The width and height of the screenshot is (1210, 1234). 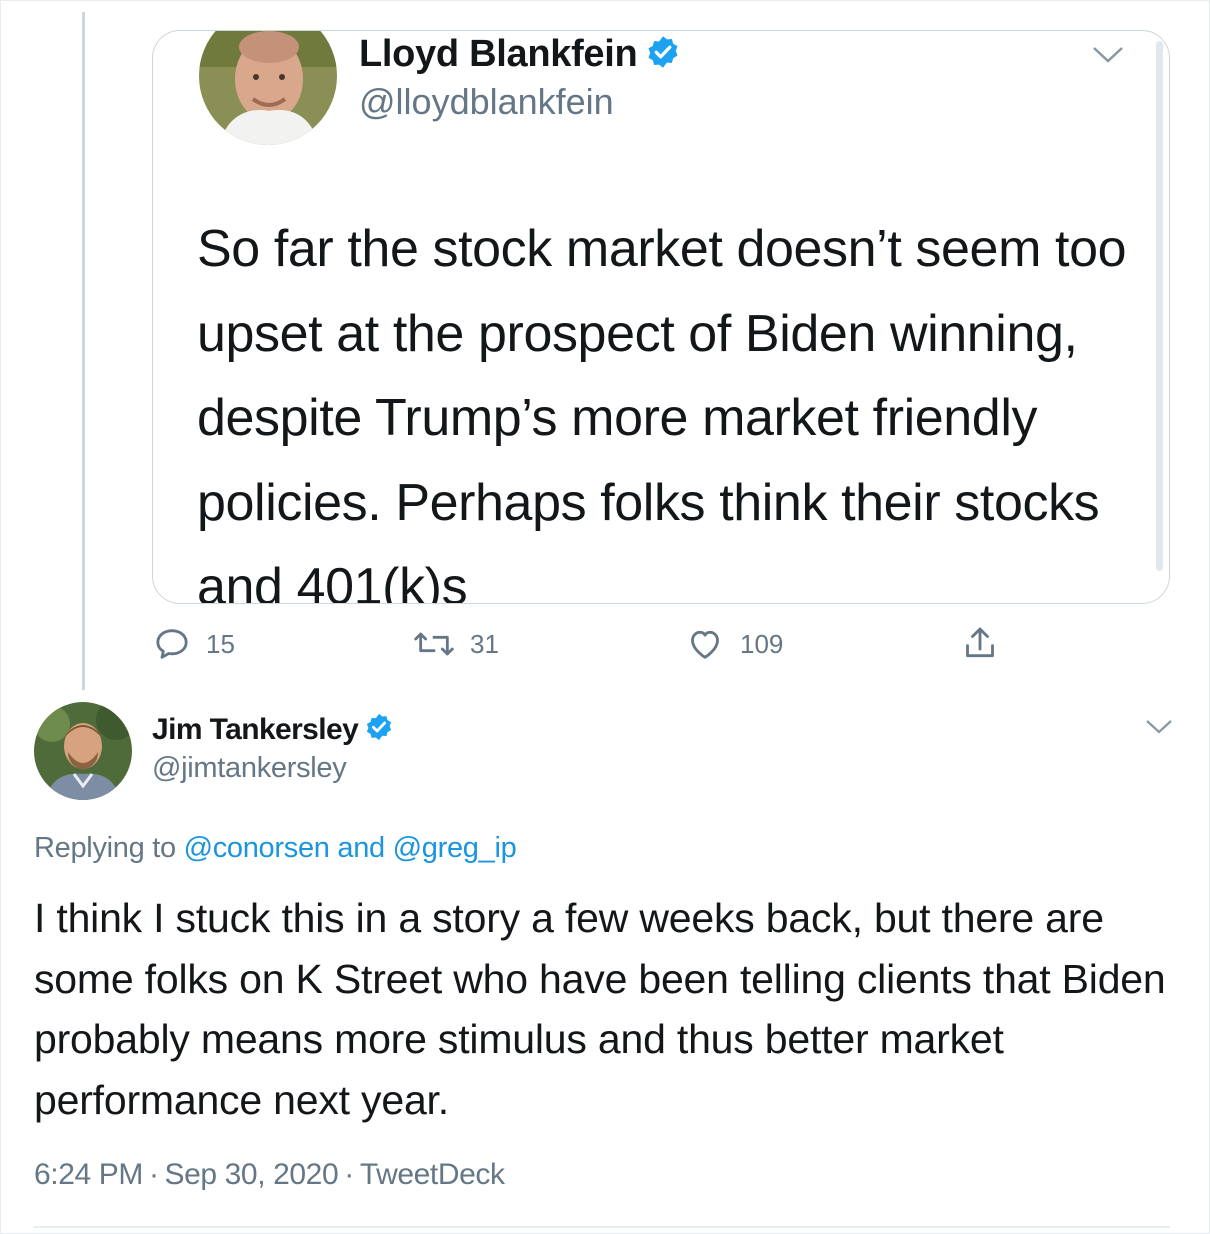 What do you see at coordinates (733, 644) in the screenshot?
I see `like-button: 109` at bounding box center [733, 644].